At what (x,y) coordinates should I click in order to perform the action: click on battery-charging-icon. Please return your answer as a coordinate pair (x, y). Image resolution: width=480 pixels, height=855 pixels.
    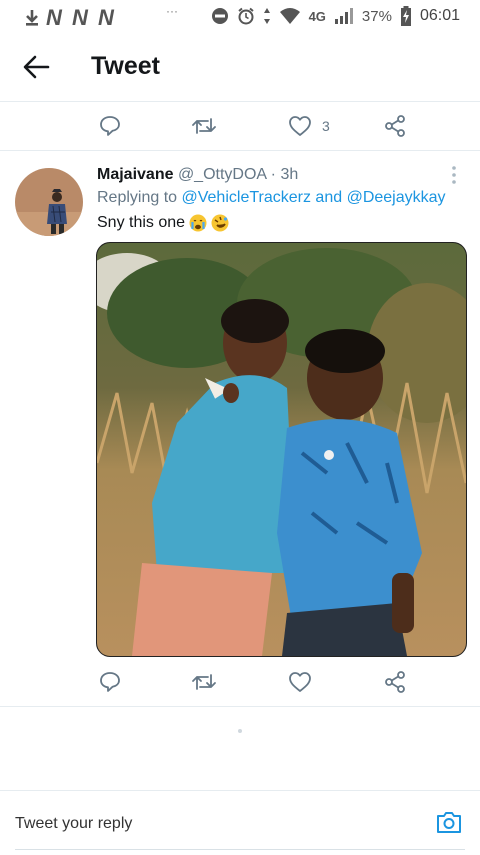
    Looking at the image, I should click on (405, 16).